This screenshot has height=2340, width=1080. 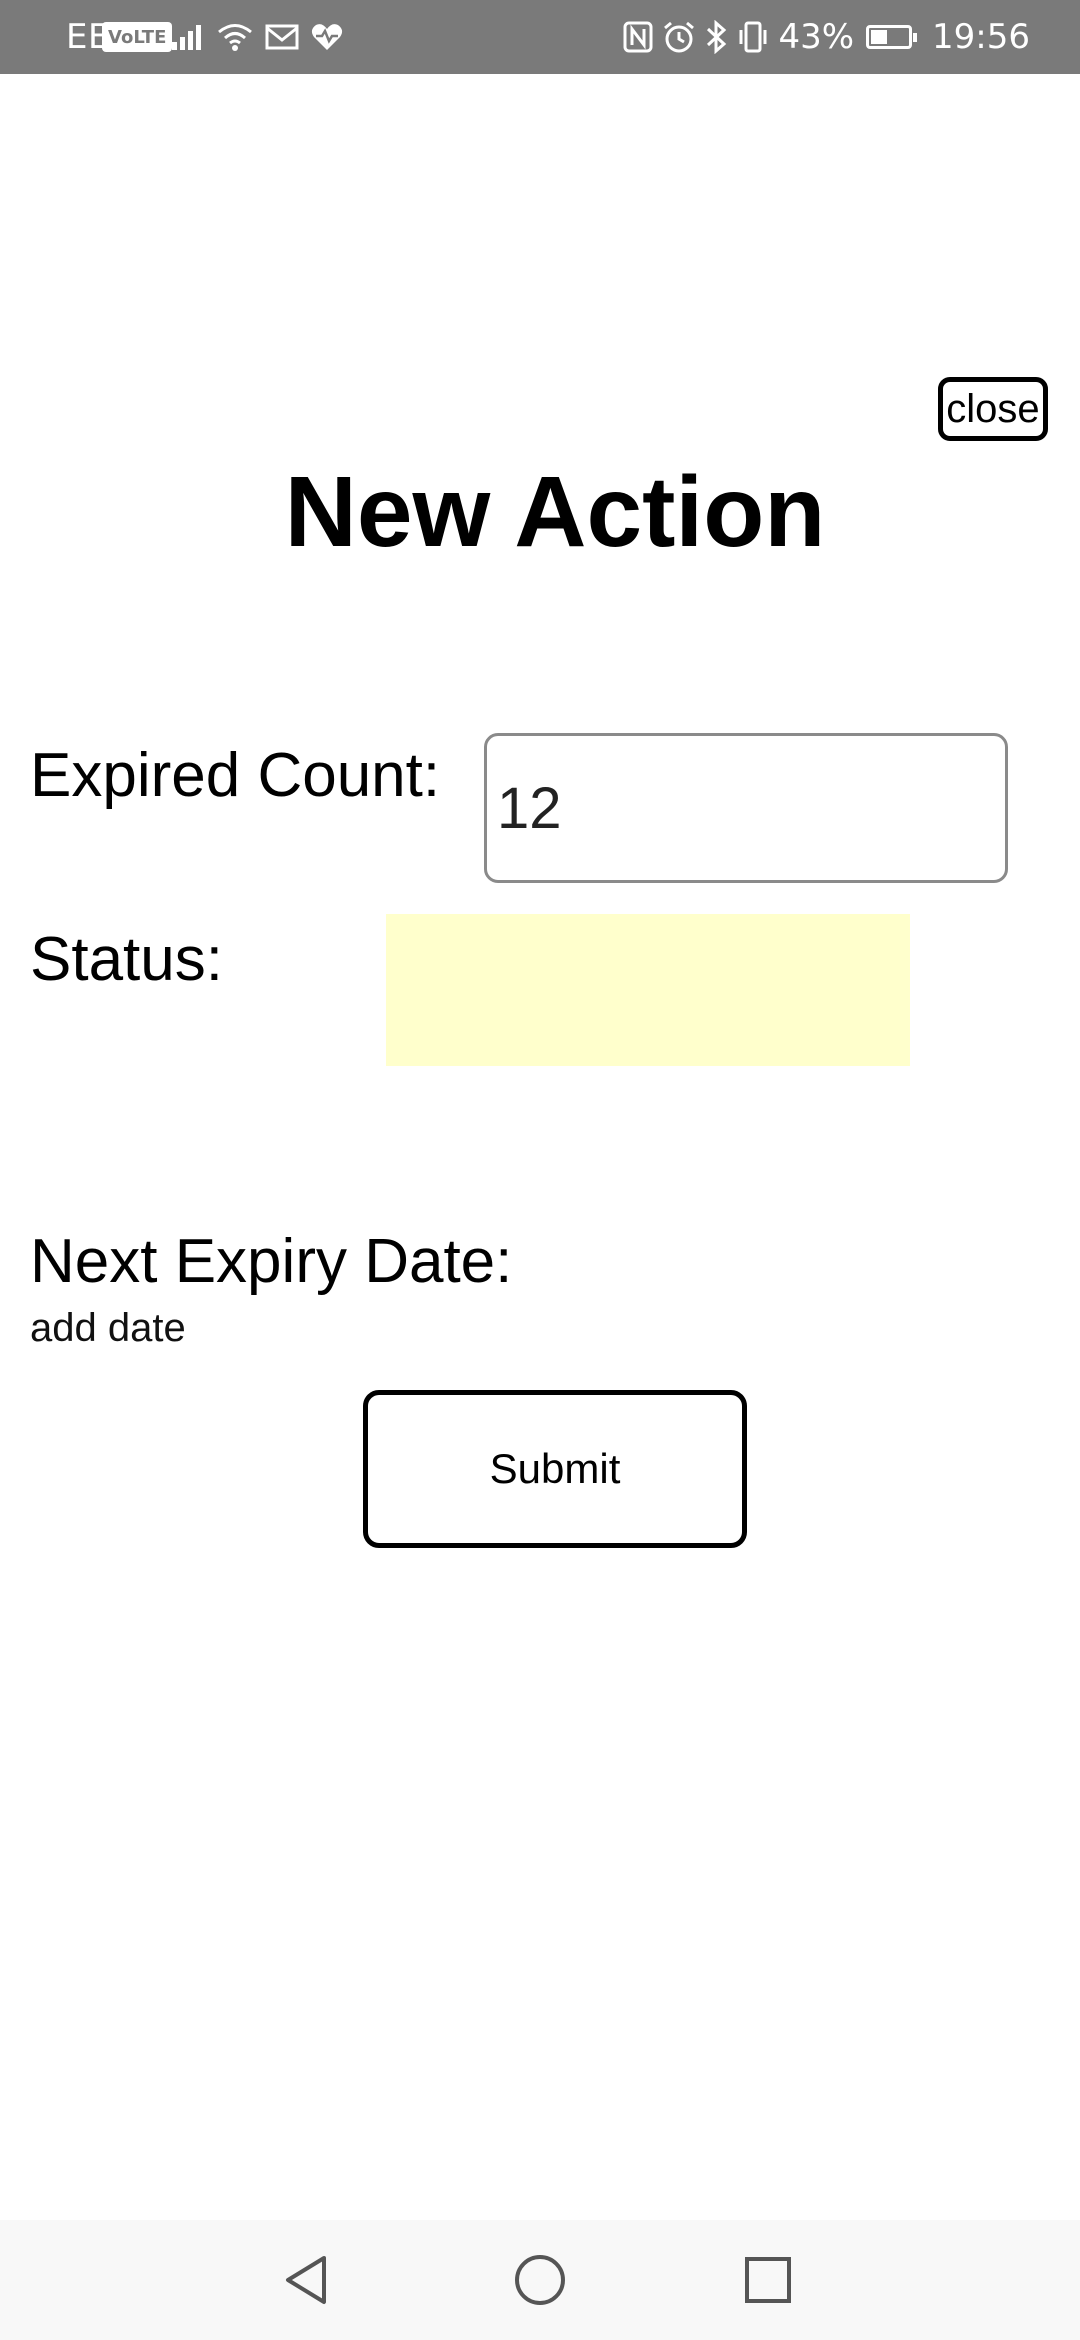 I want to click on bluetooth-icon, so click(x=717, y=37).